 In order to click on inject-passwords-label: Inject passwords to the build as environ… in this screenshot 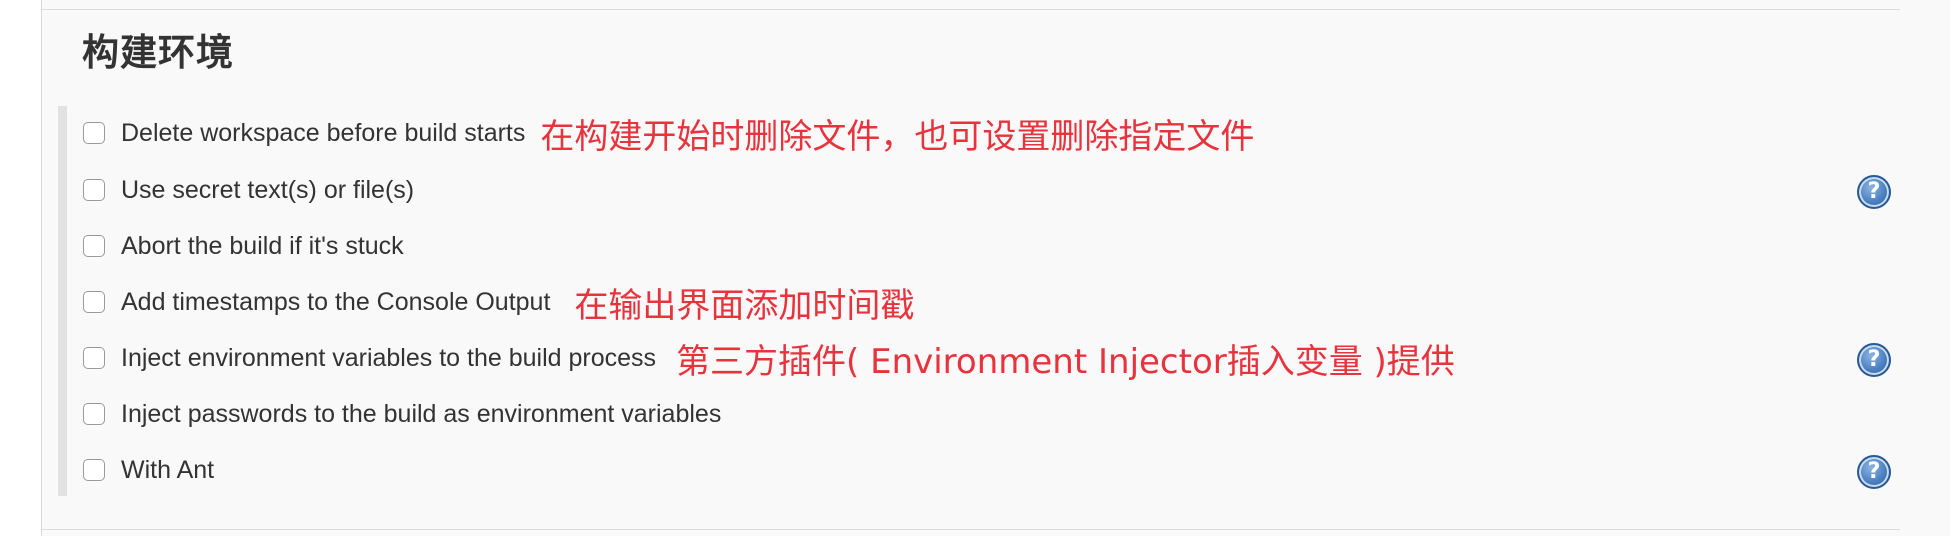, I will do `click(421, 414)`.